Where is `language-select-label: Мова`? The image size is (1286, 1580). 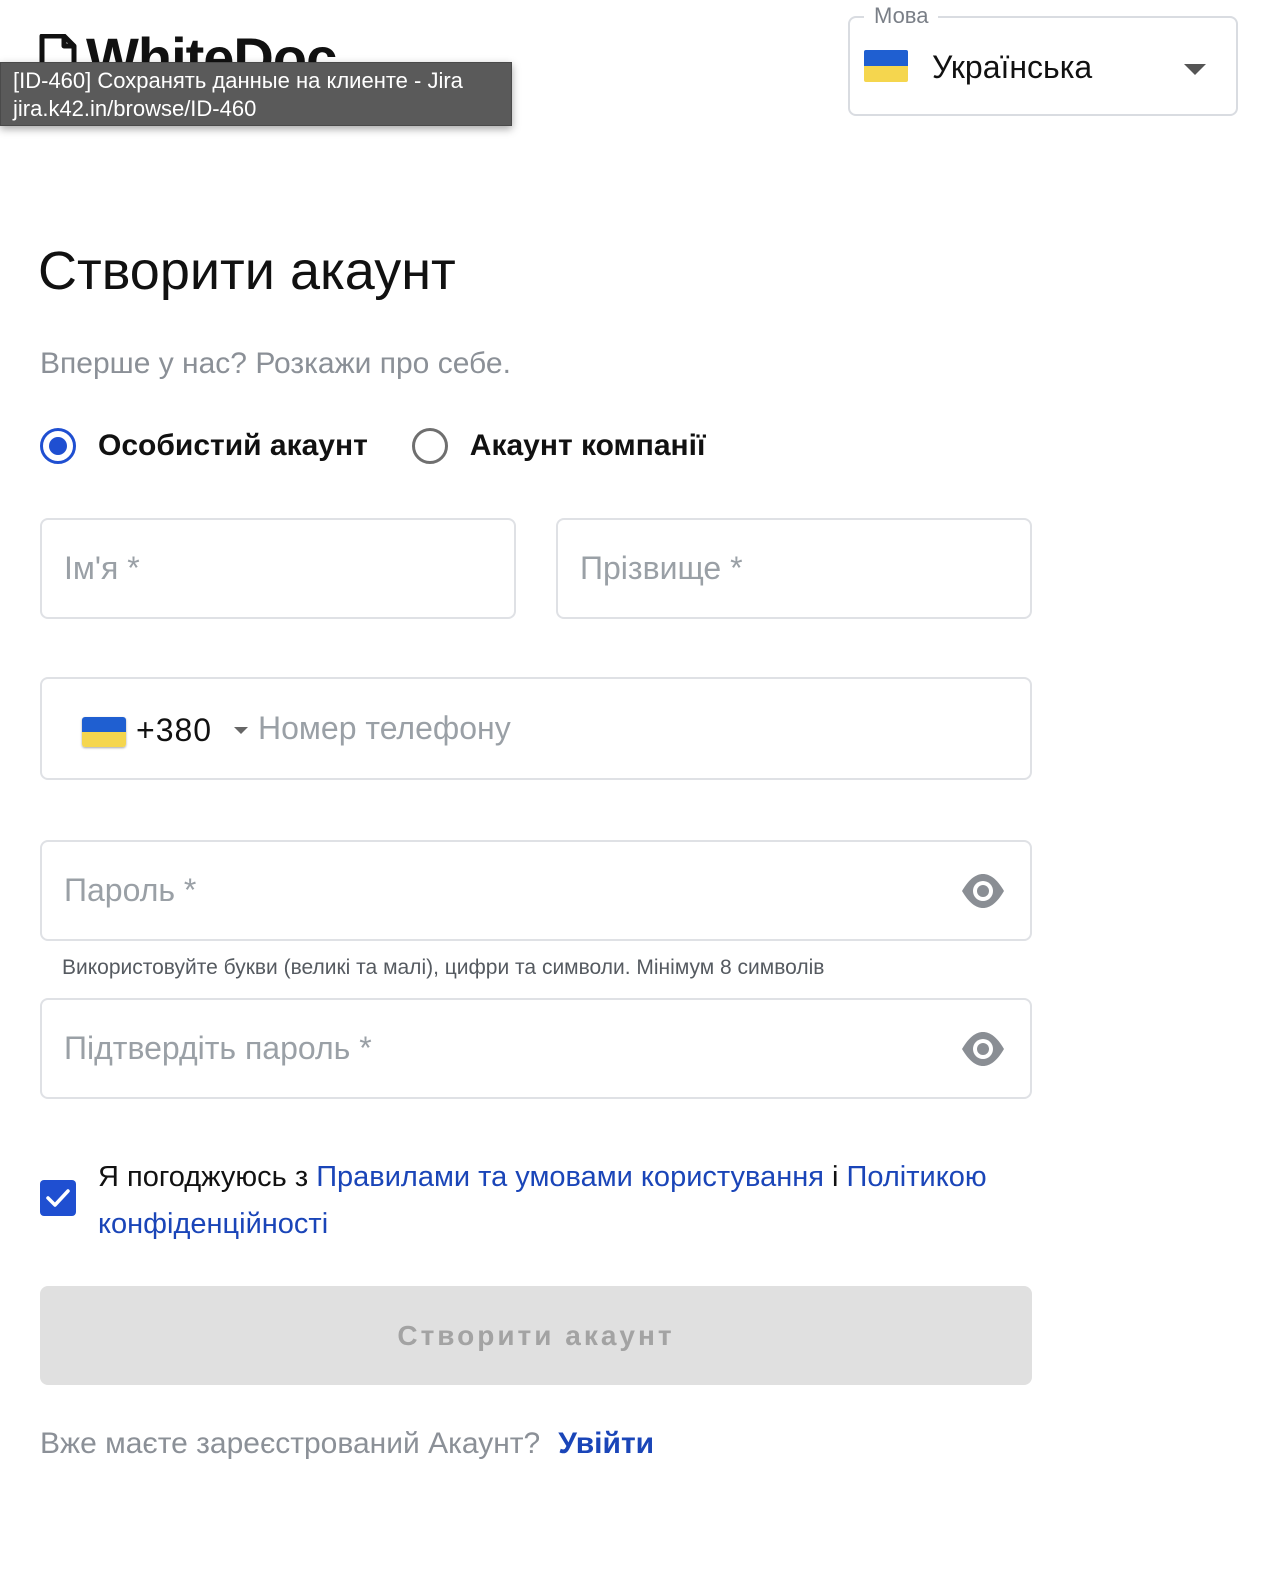
language-select-label: Мова is located at coordinates (901, 16).